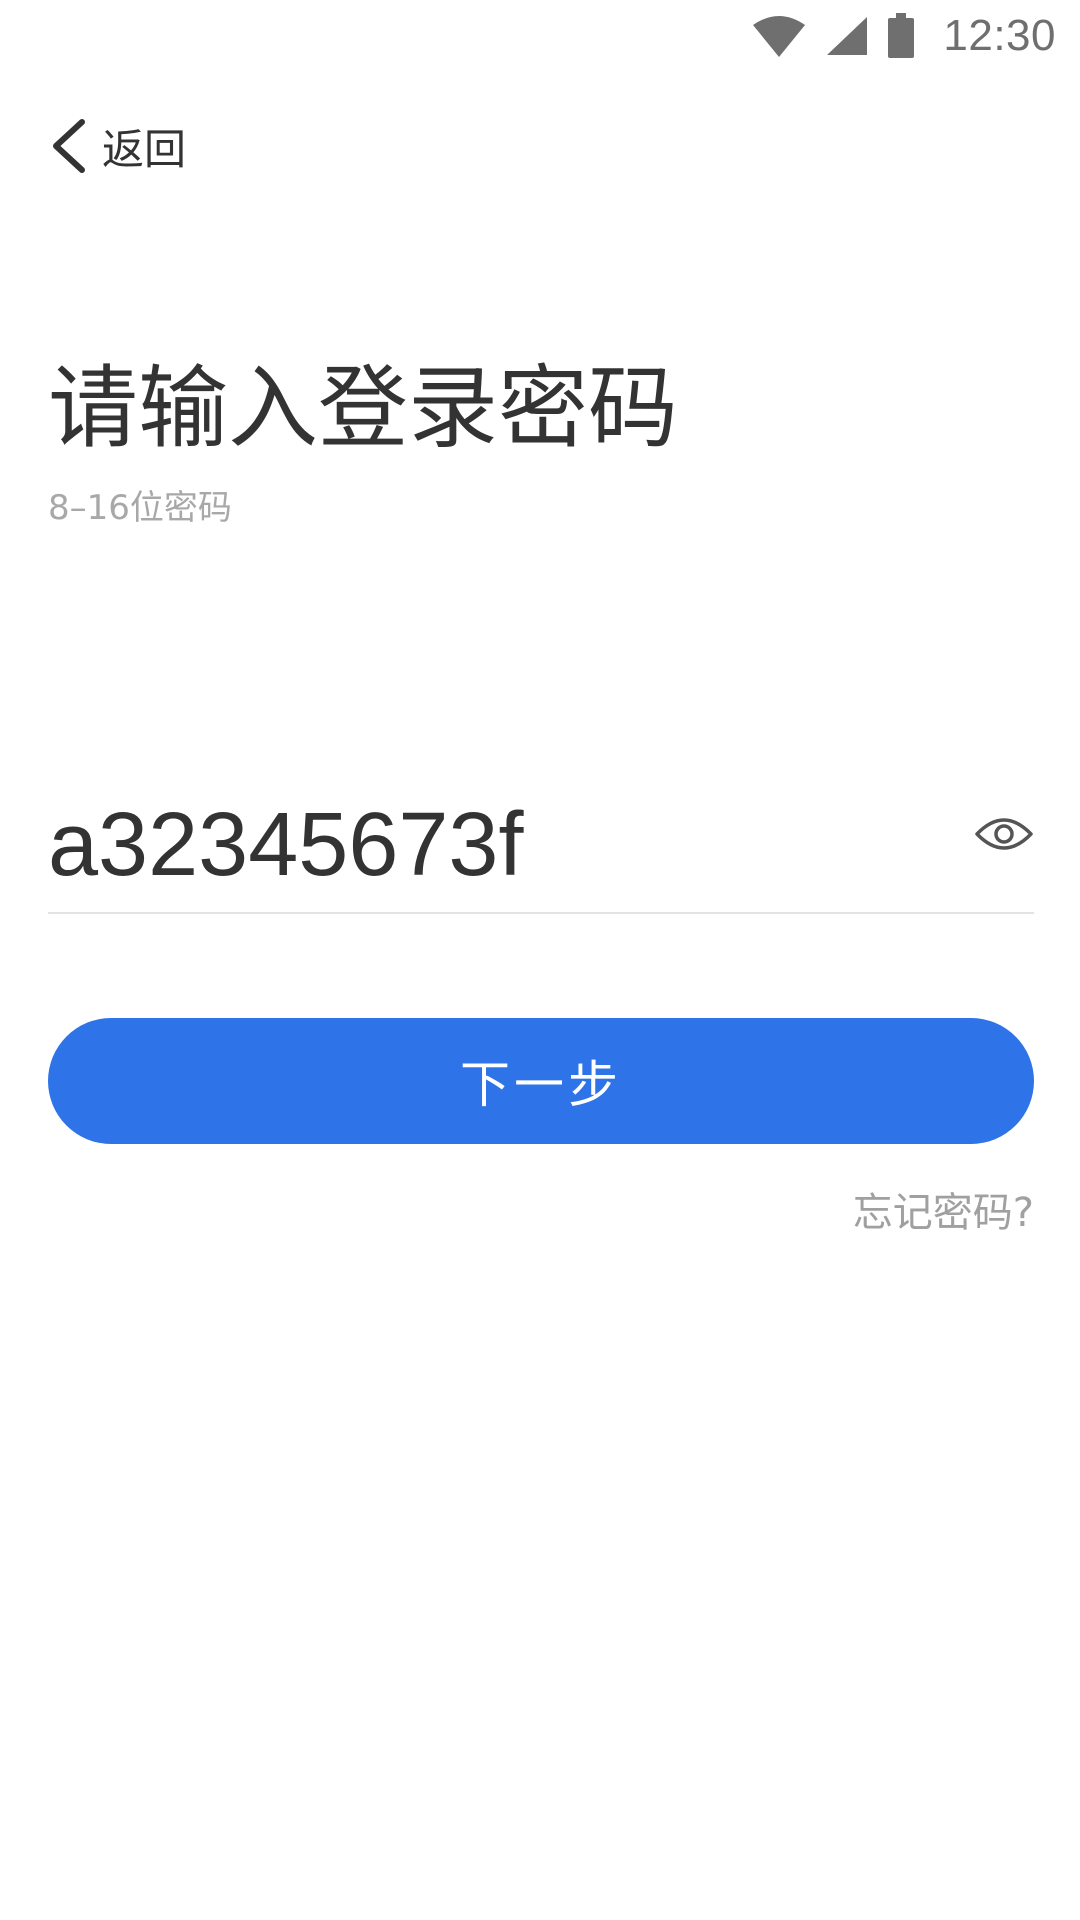 The width and height of the screenshot is (1080, 1920). I want to click on next-button: 下一步, so click(541, 1081).